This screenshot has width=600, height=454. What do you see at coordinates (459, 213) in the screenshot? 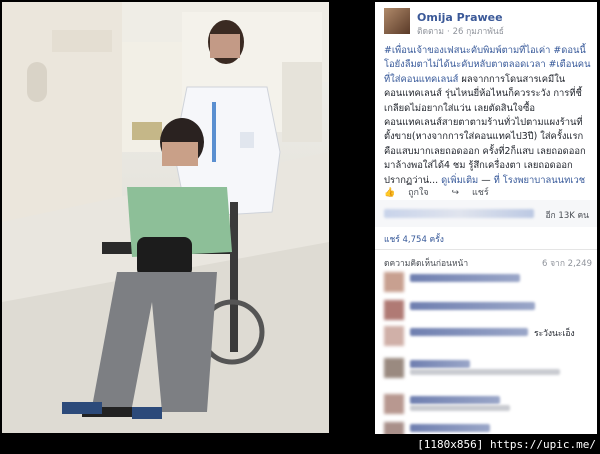
I see `liker-names-blurred` at bounding box center [459, 213].